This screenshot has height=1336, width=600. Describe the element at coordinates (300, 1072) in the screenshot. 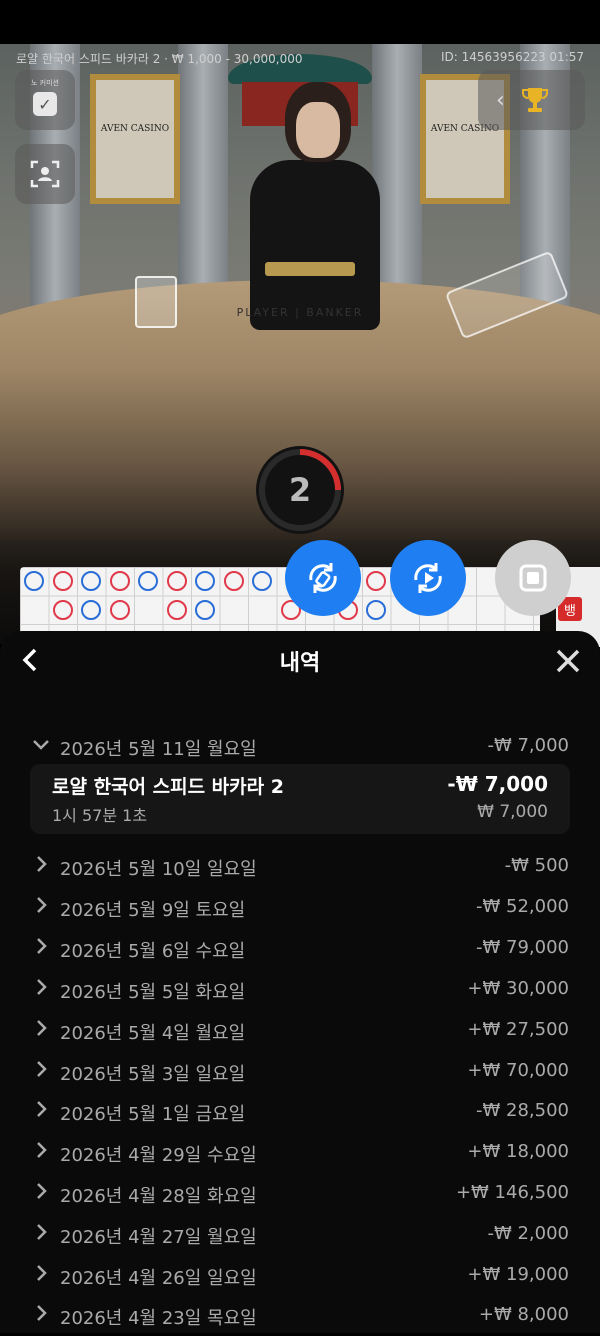

I see `history-day-row: 2026년 5월 3일 일요일 +₩ 70,000` at that location.